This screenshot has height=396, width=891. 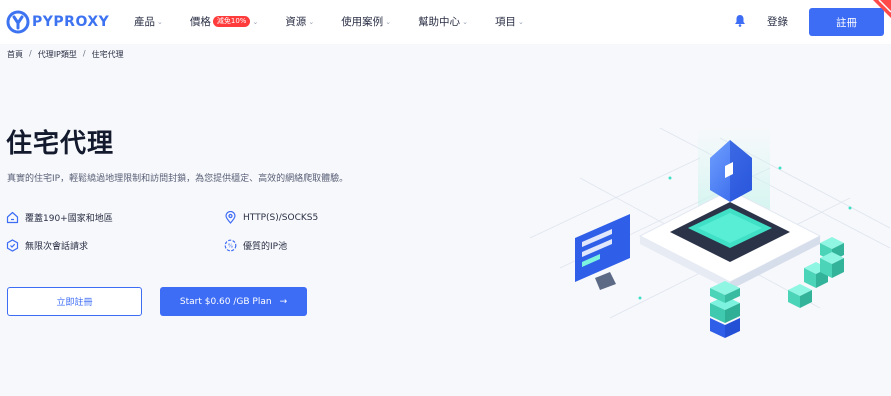 I want to click on discount-badge: 減免10%, so click(x=231, y=21).